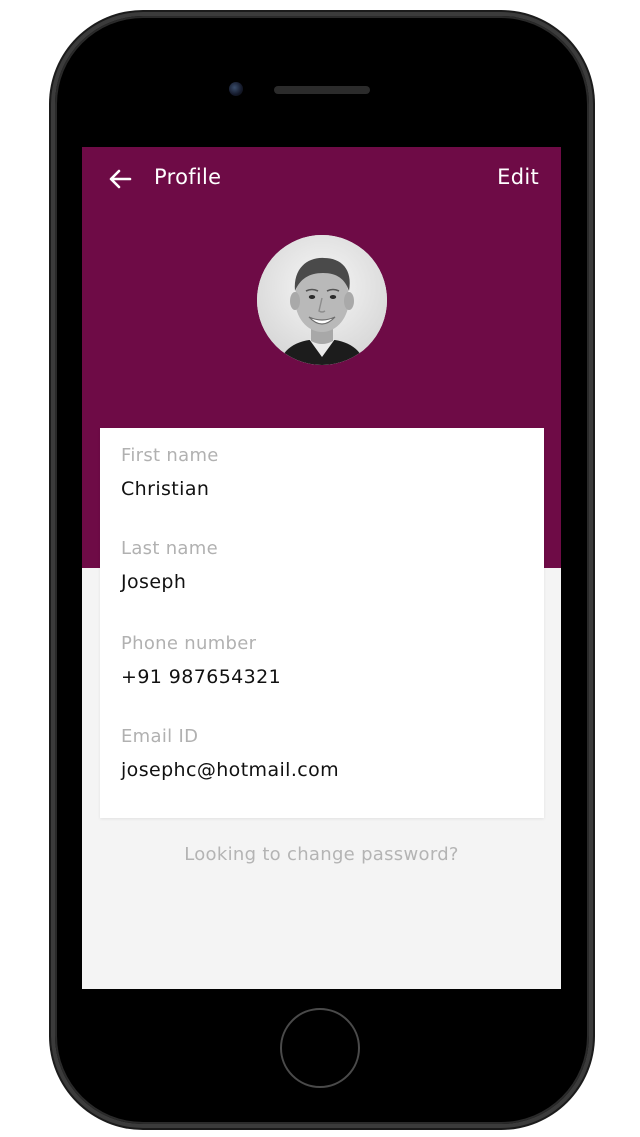 The width and height of the screenshot is (640, 1137). What do you see at coordinates (201, 677) in the screenshot?
I see `phone-number-value: +91 987654321` at bounding box center [201, 677].